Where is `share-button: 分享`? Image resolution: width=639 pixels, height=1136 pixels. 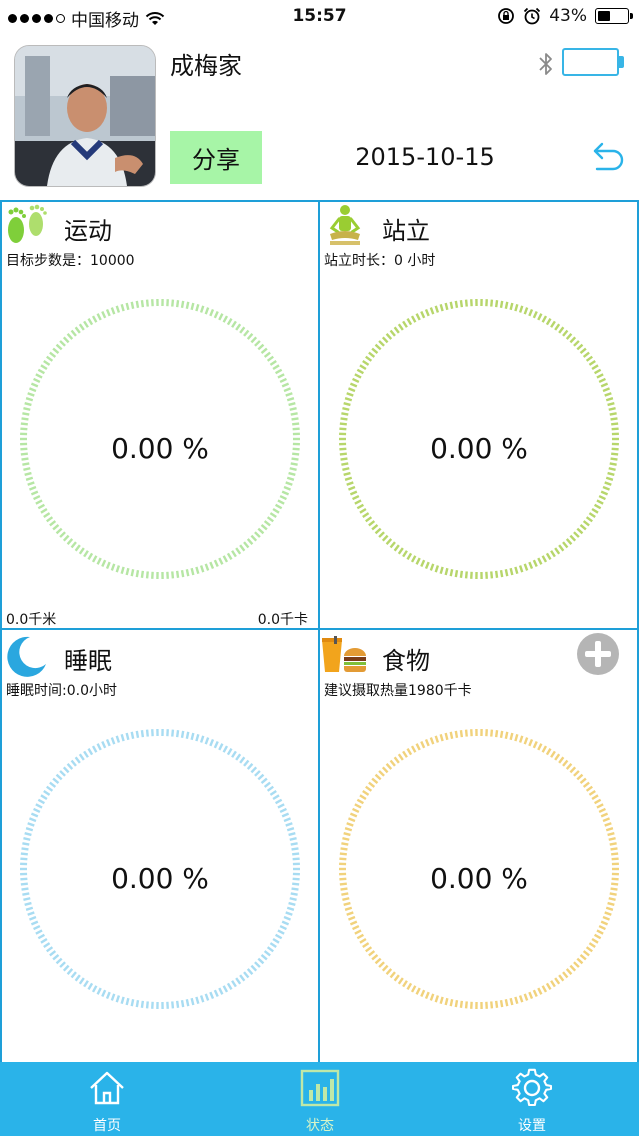
share-button: 分享 is located at coordinates (216, 157).